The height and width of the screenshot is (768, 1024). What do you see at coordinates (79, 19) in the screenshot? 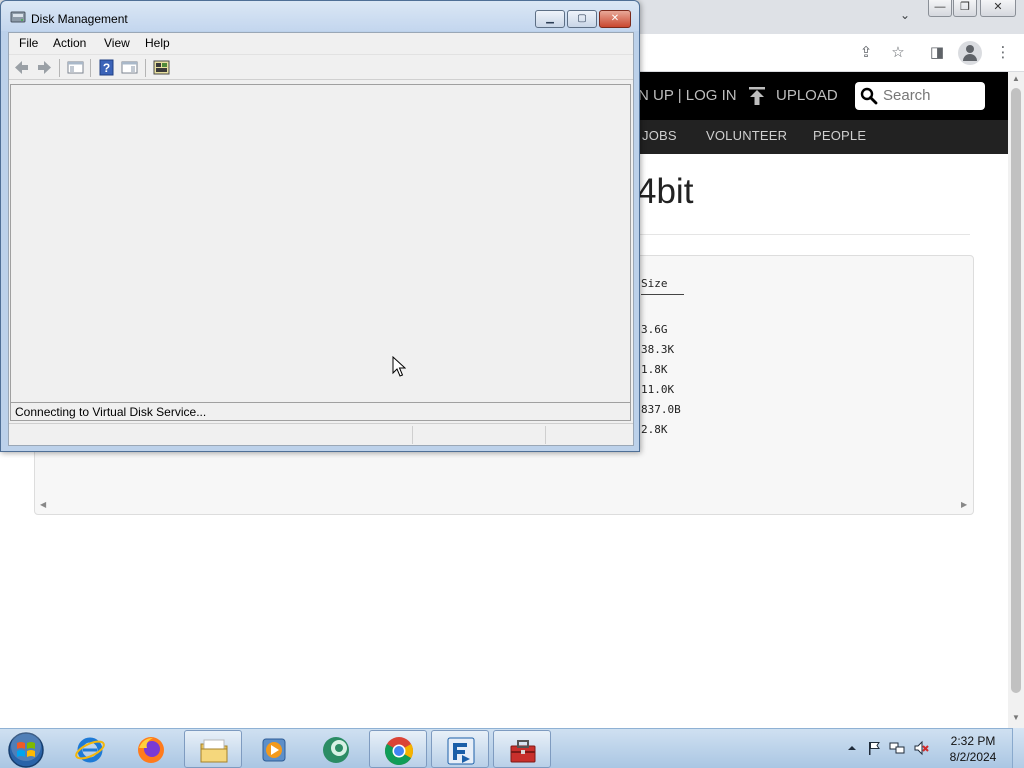
I see `window-title: Disk Management` at bounding box center [79, 19].